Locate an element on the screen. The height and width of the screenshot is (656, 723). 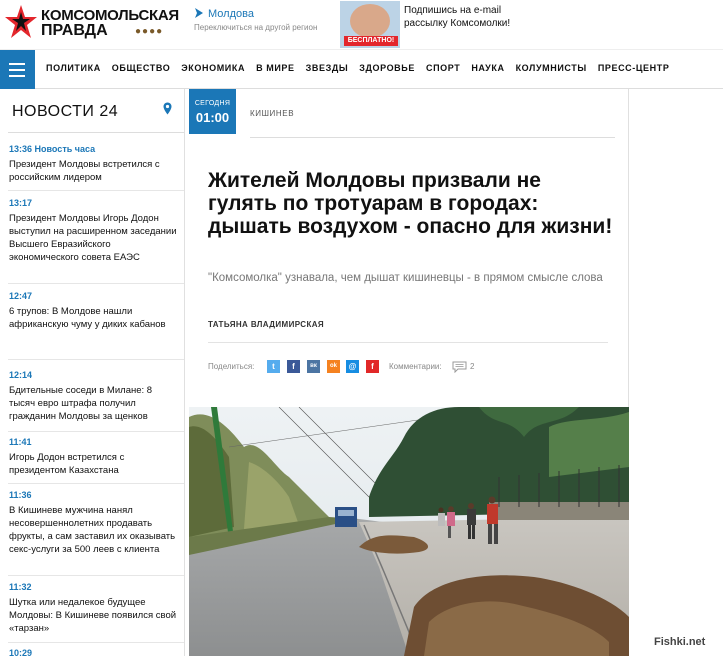
nav-item-press-center: ПРЕСС-ЦЕНТР is located at coordinates (634, 68).